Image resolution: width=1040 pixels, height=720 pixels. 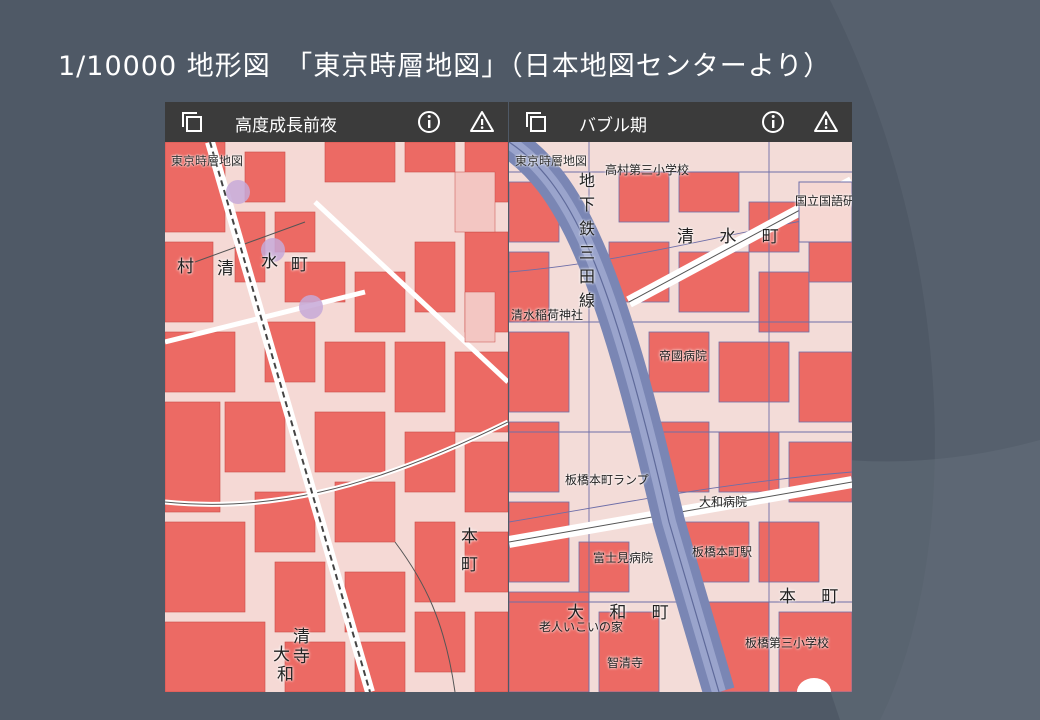 I want to click on map-label: 清, so click(x=230, y=269).